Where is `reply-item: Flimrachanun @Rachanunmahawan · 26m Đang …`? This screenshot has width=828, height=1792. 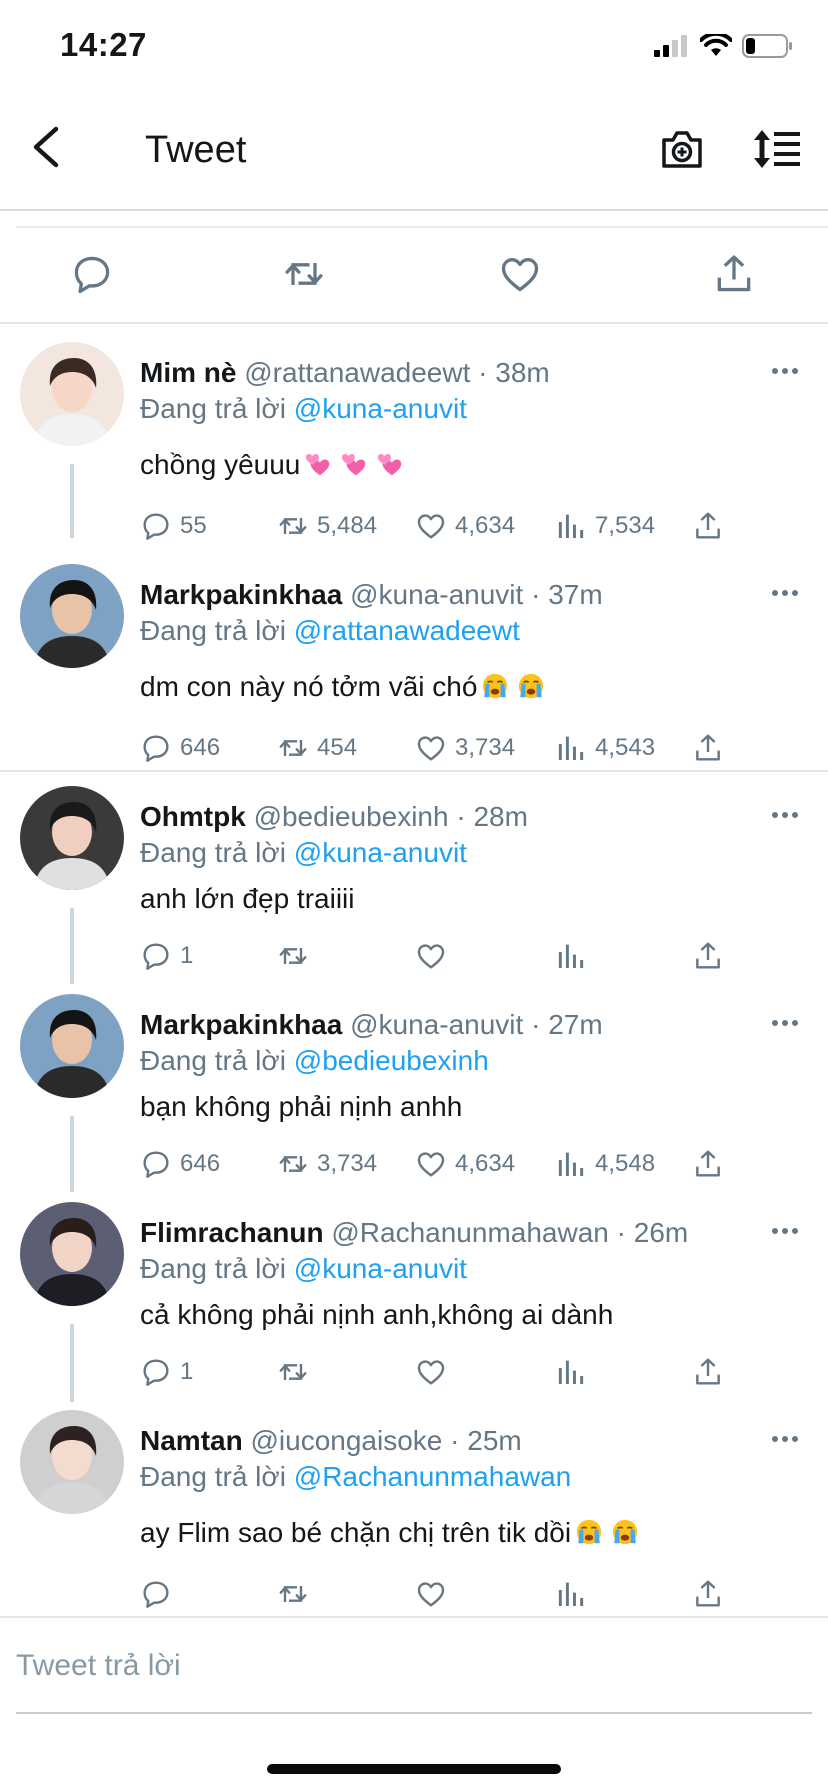
reply-item: Flimrachanun @Rachanunmahawan · 26m Đang … is located at coordinates (414, 1309).